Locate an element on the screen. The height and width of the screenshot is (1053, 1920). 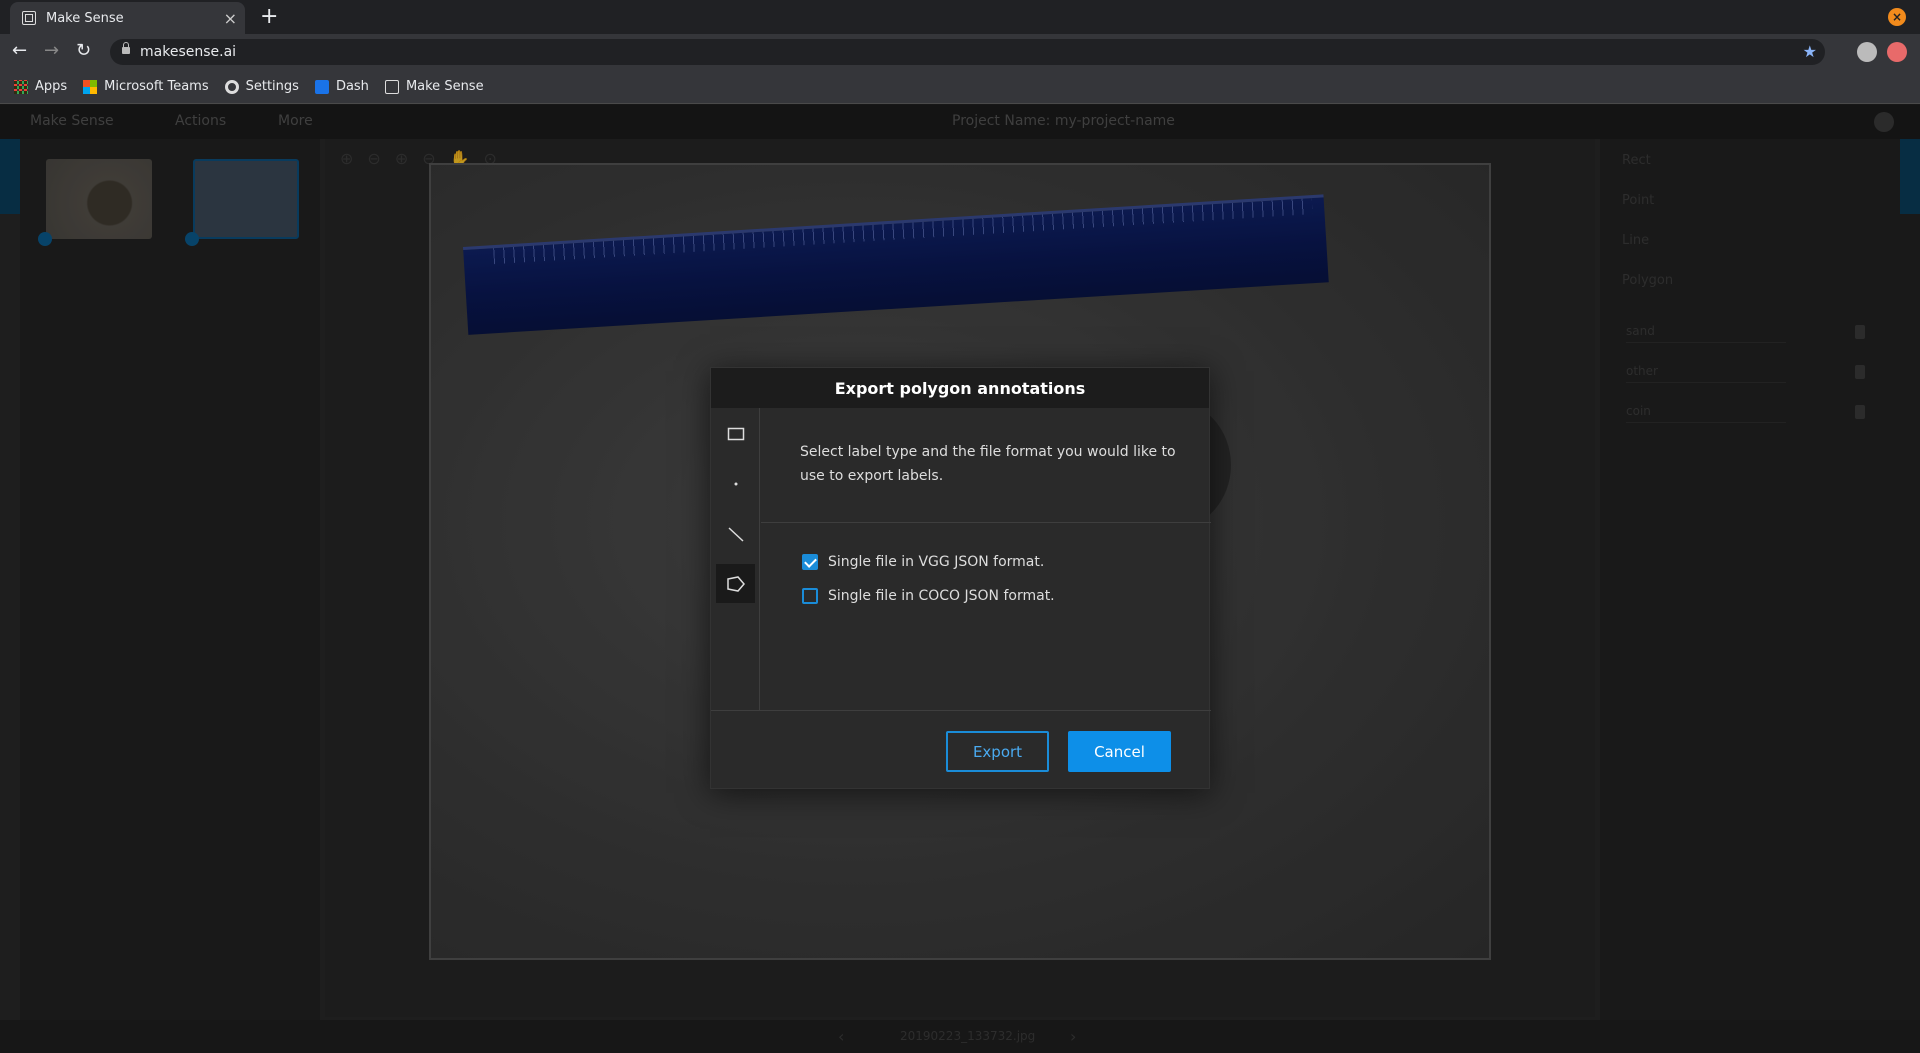
rect-label-type-button is located at coordinates (735, 433).